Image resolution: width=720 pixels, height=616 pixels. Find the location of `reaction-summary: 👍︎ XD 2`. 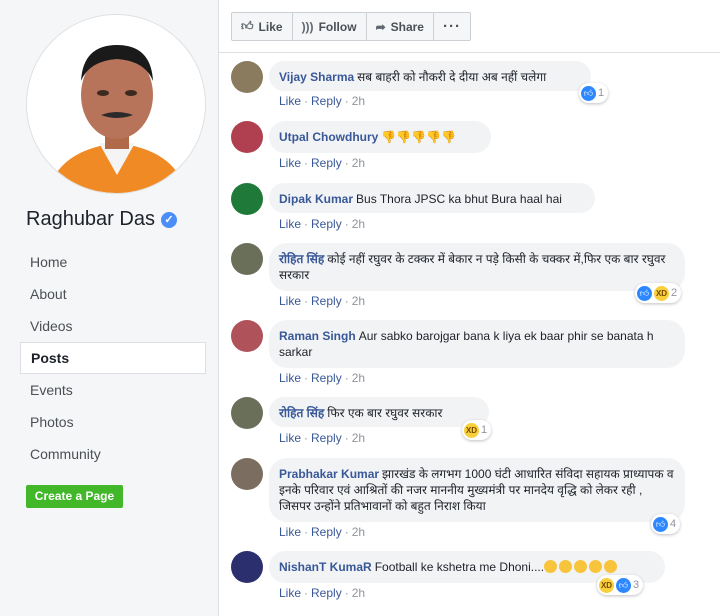

reaction-summary: 👍︎ XD 2 is located at coordinates (658, 293).